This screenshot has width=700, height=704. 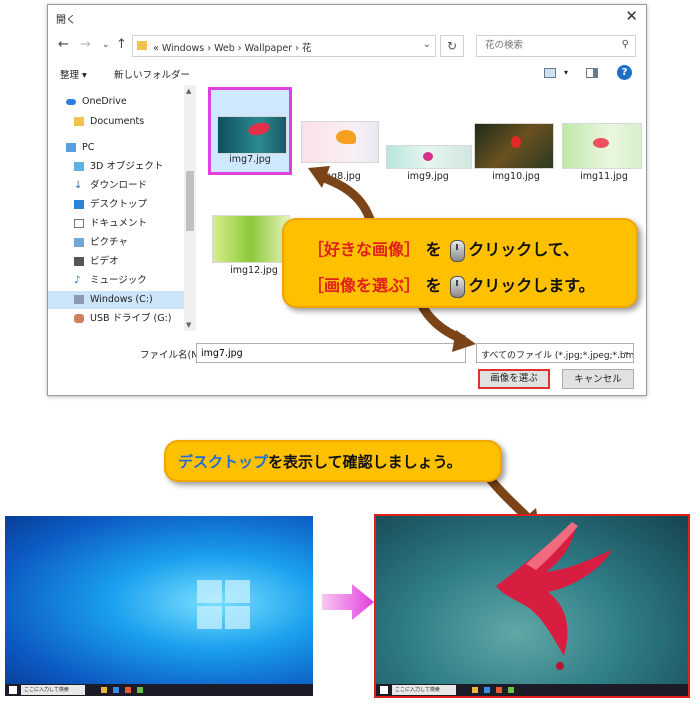 What do you see at coordinates (554, 596) in the screenshot?
I see `flower-wallpaper-image` at bounding box center [554, 596].